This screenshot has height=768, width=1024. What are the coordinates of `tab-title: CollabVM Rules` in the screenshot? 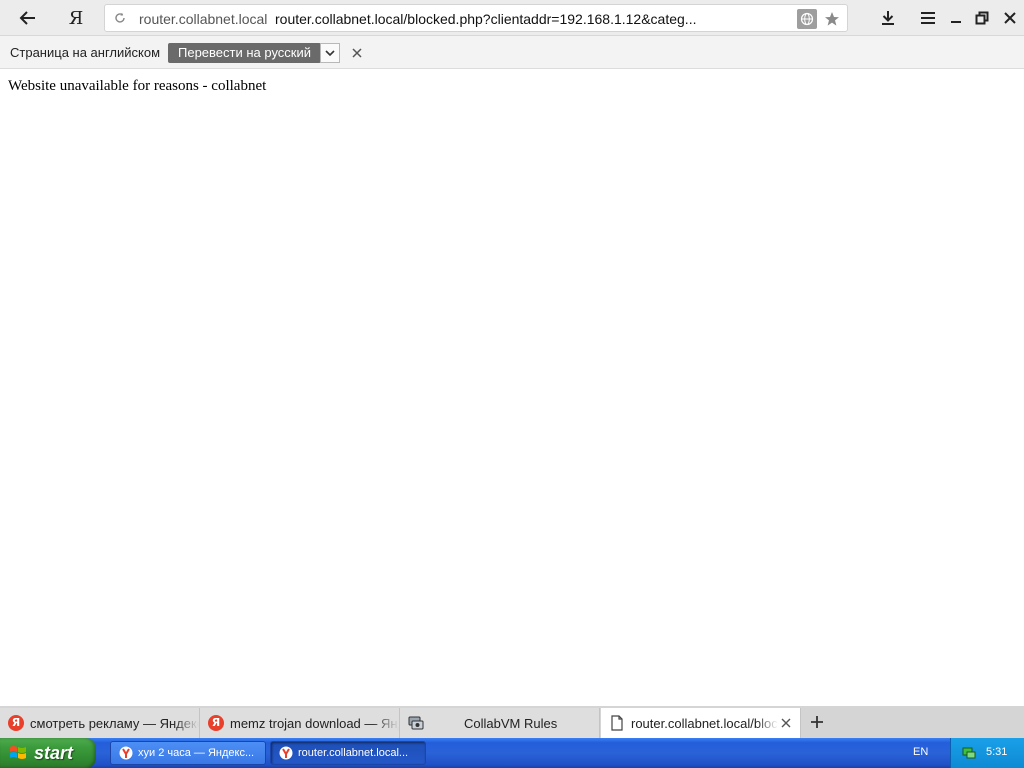 It's located at (511, 723).